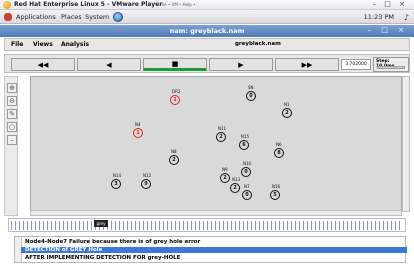 This screenshot has height=265, width=414. Describe the element at coordinates (276, 186) in the screenshot. I see `node-label: N16` at that location.